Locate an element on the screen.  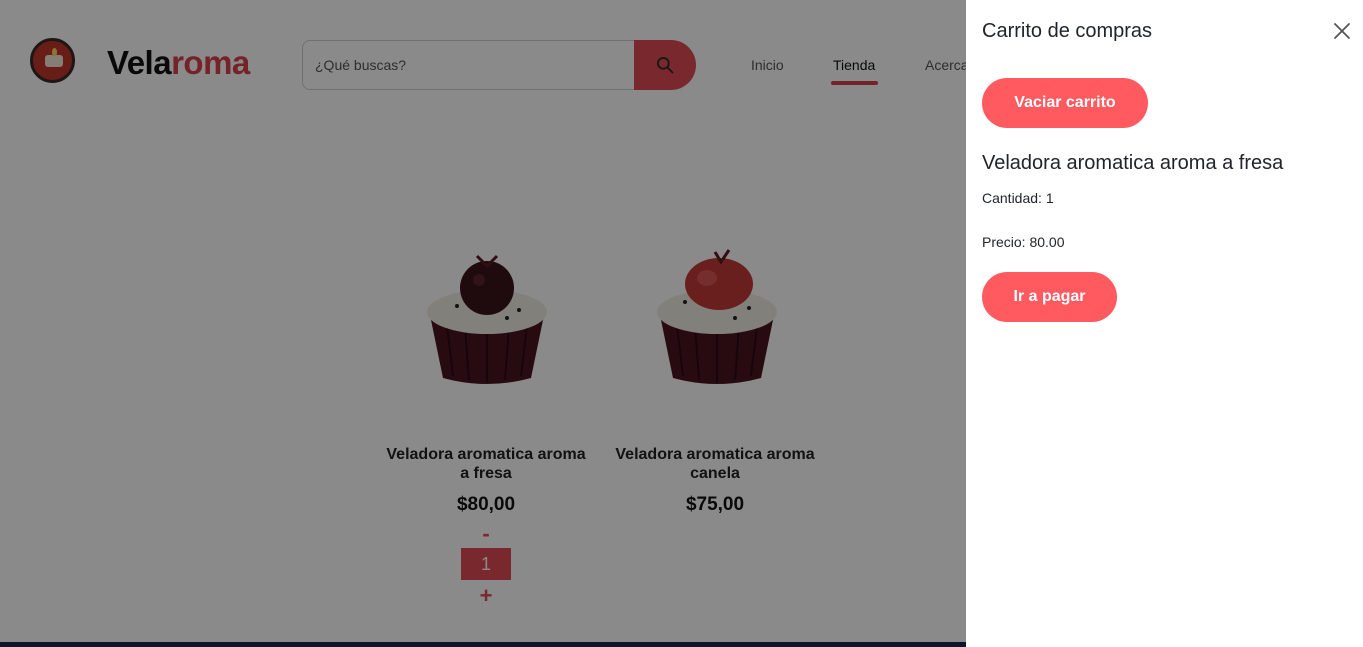
cart-item-name: Veladora aromatica aroma a fresa is located at coordinates (1133, 163).